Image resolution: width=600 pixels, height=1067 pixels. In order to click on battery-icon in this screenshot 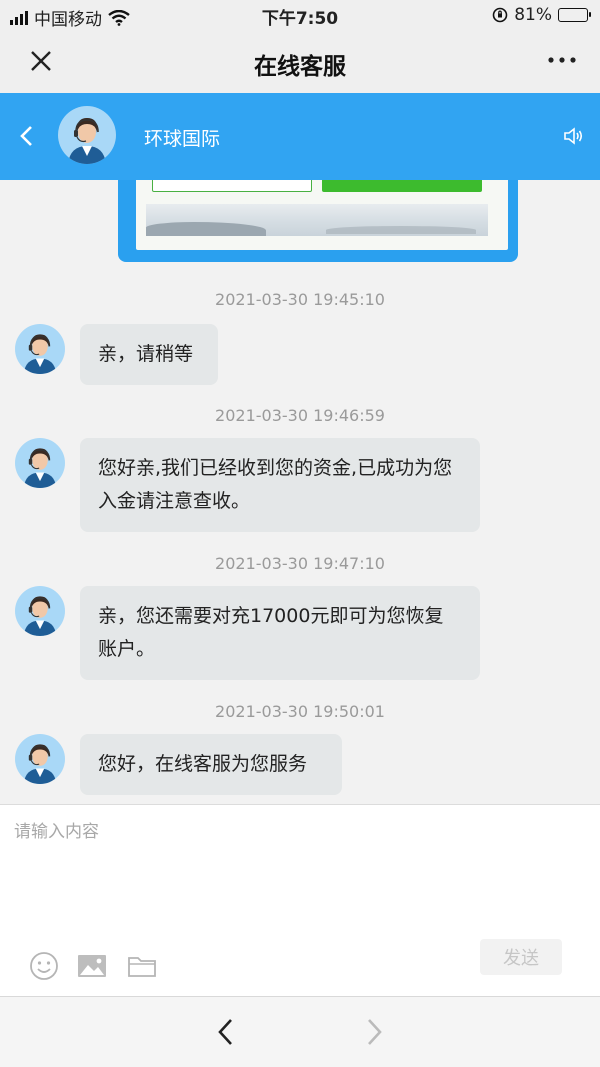, I will do `click(574, 15)`.